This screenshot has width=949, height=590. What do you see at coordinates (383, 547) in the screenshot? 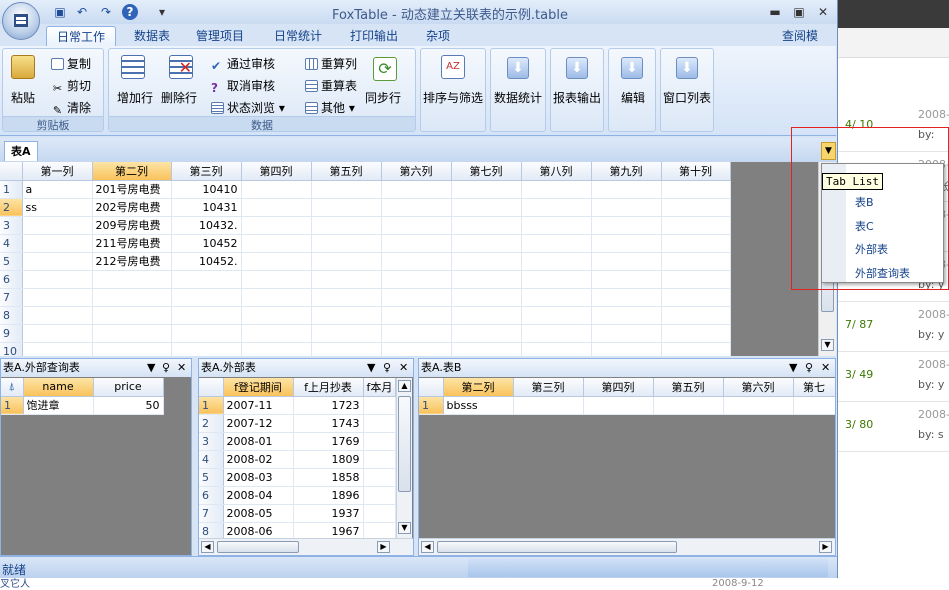
I see `scroll-right-button: ▶` at bounding box center [383, 547].